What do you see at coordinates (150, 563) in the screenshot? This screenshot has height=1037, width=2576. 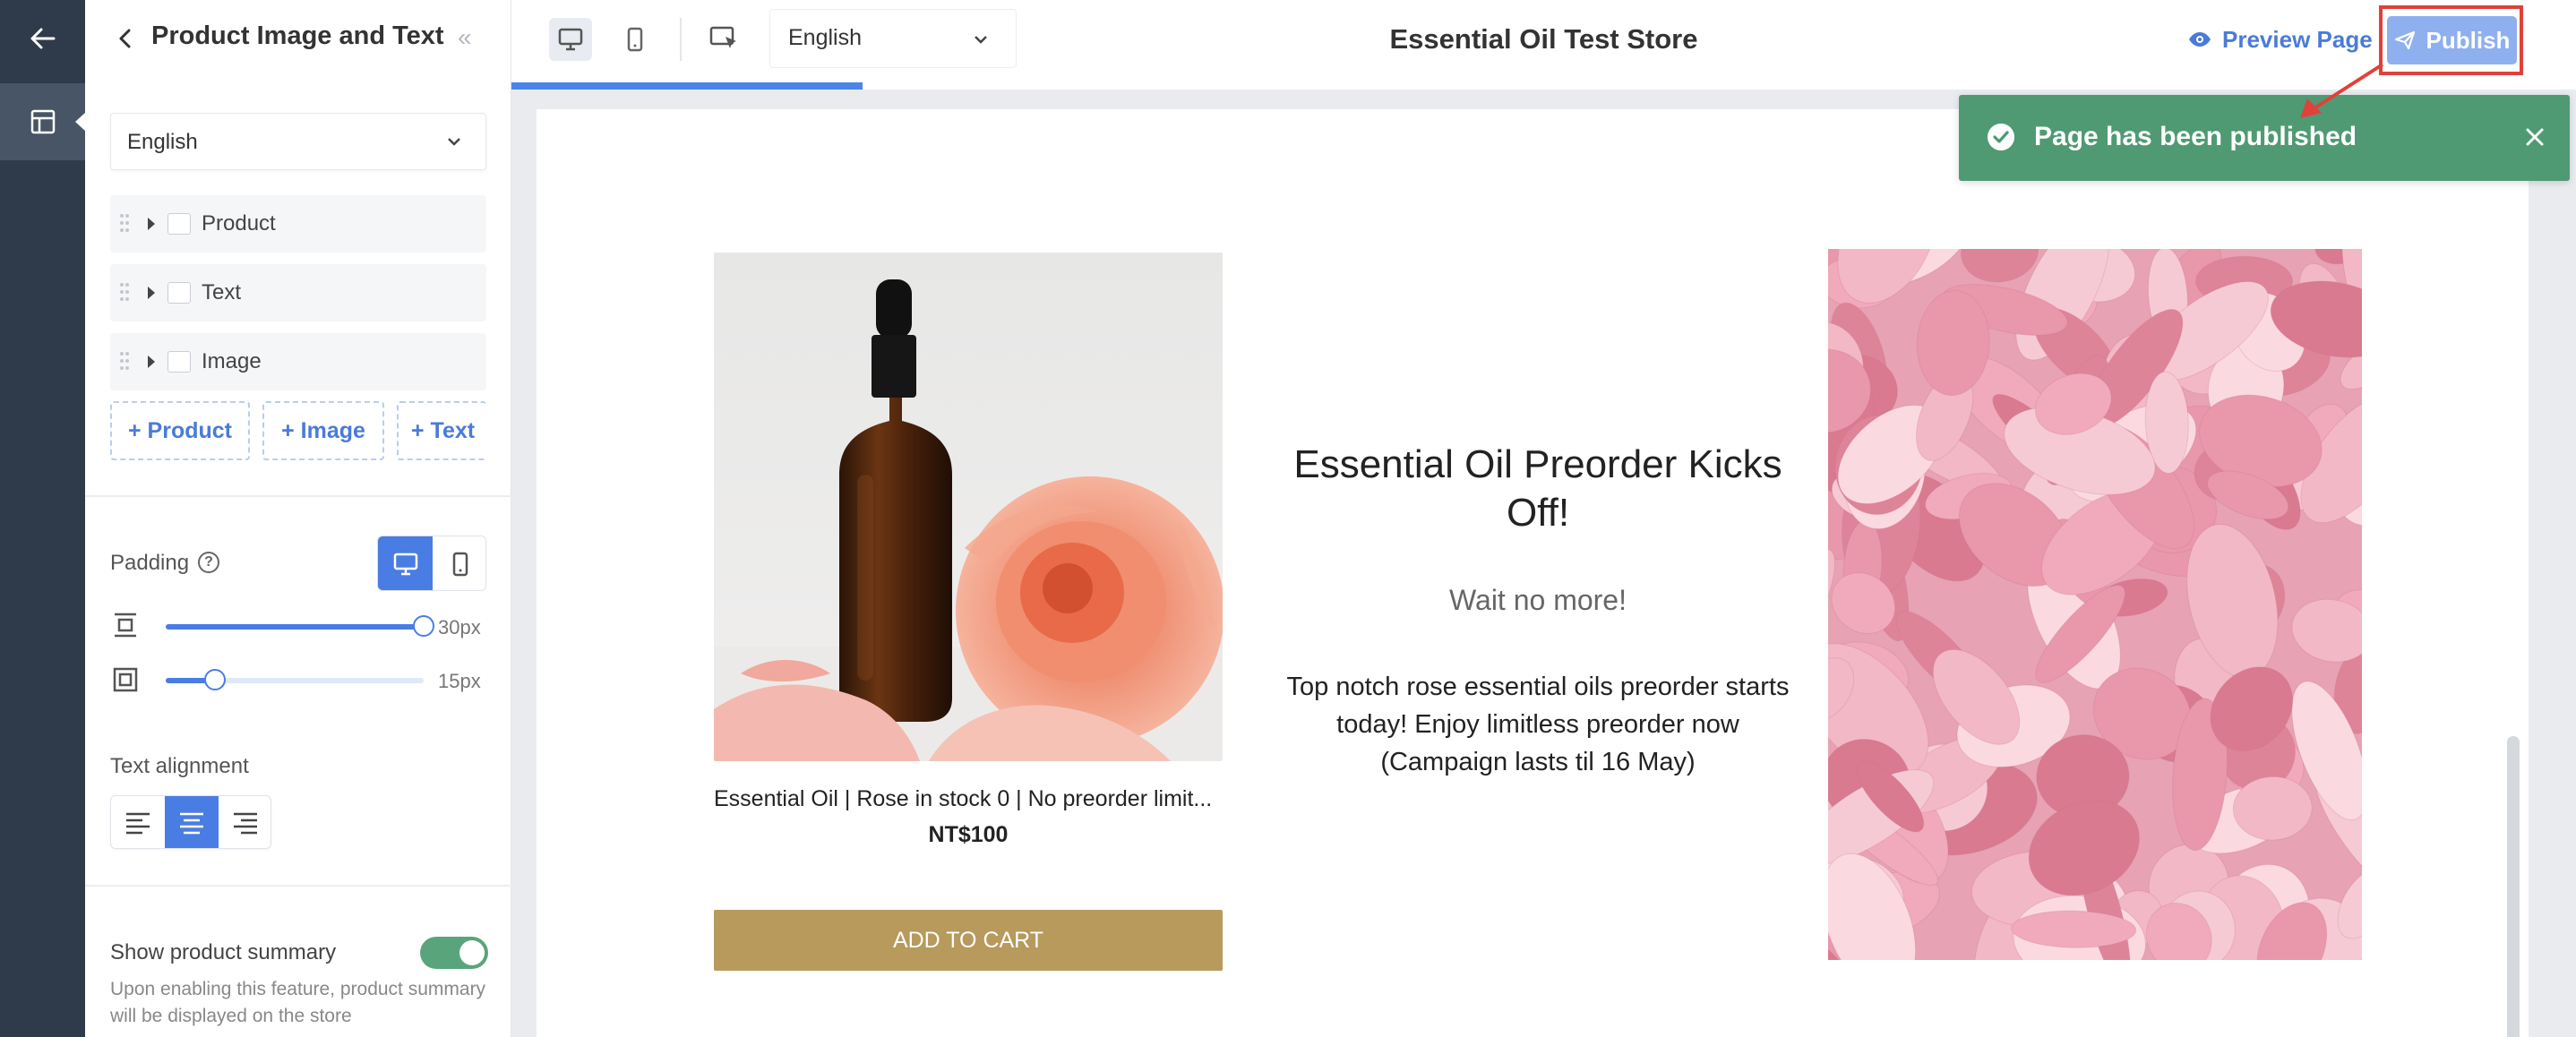 I see `padding-label: Padding` at bounding box center [150, 563].